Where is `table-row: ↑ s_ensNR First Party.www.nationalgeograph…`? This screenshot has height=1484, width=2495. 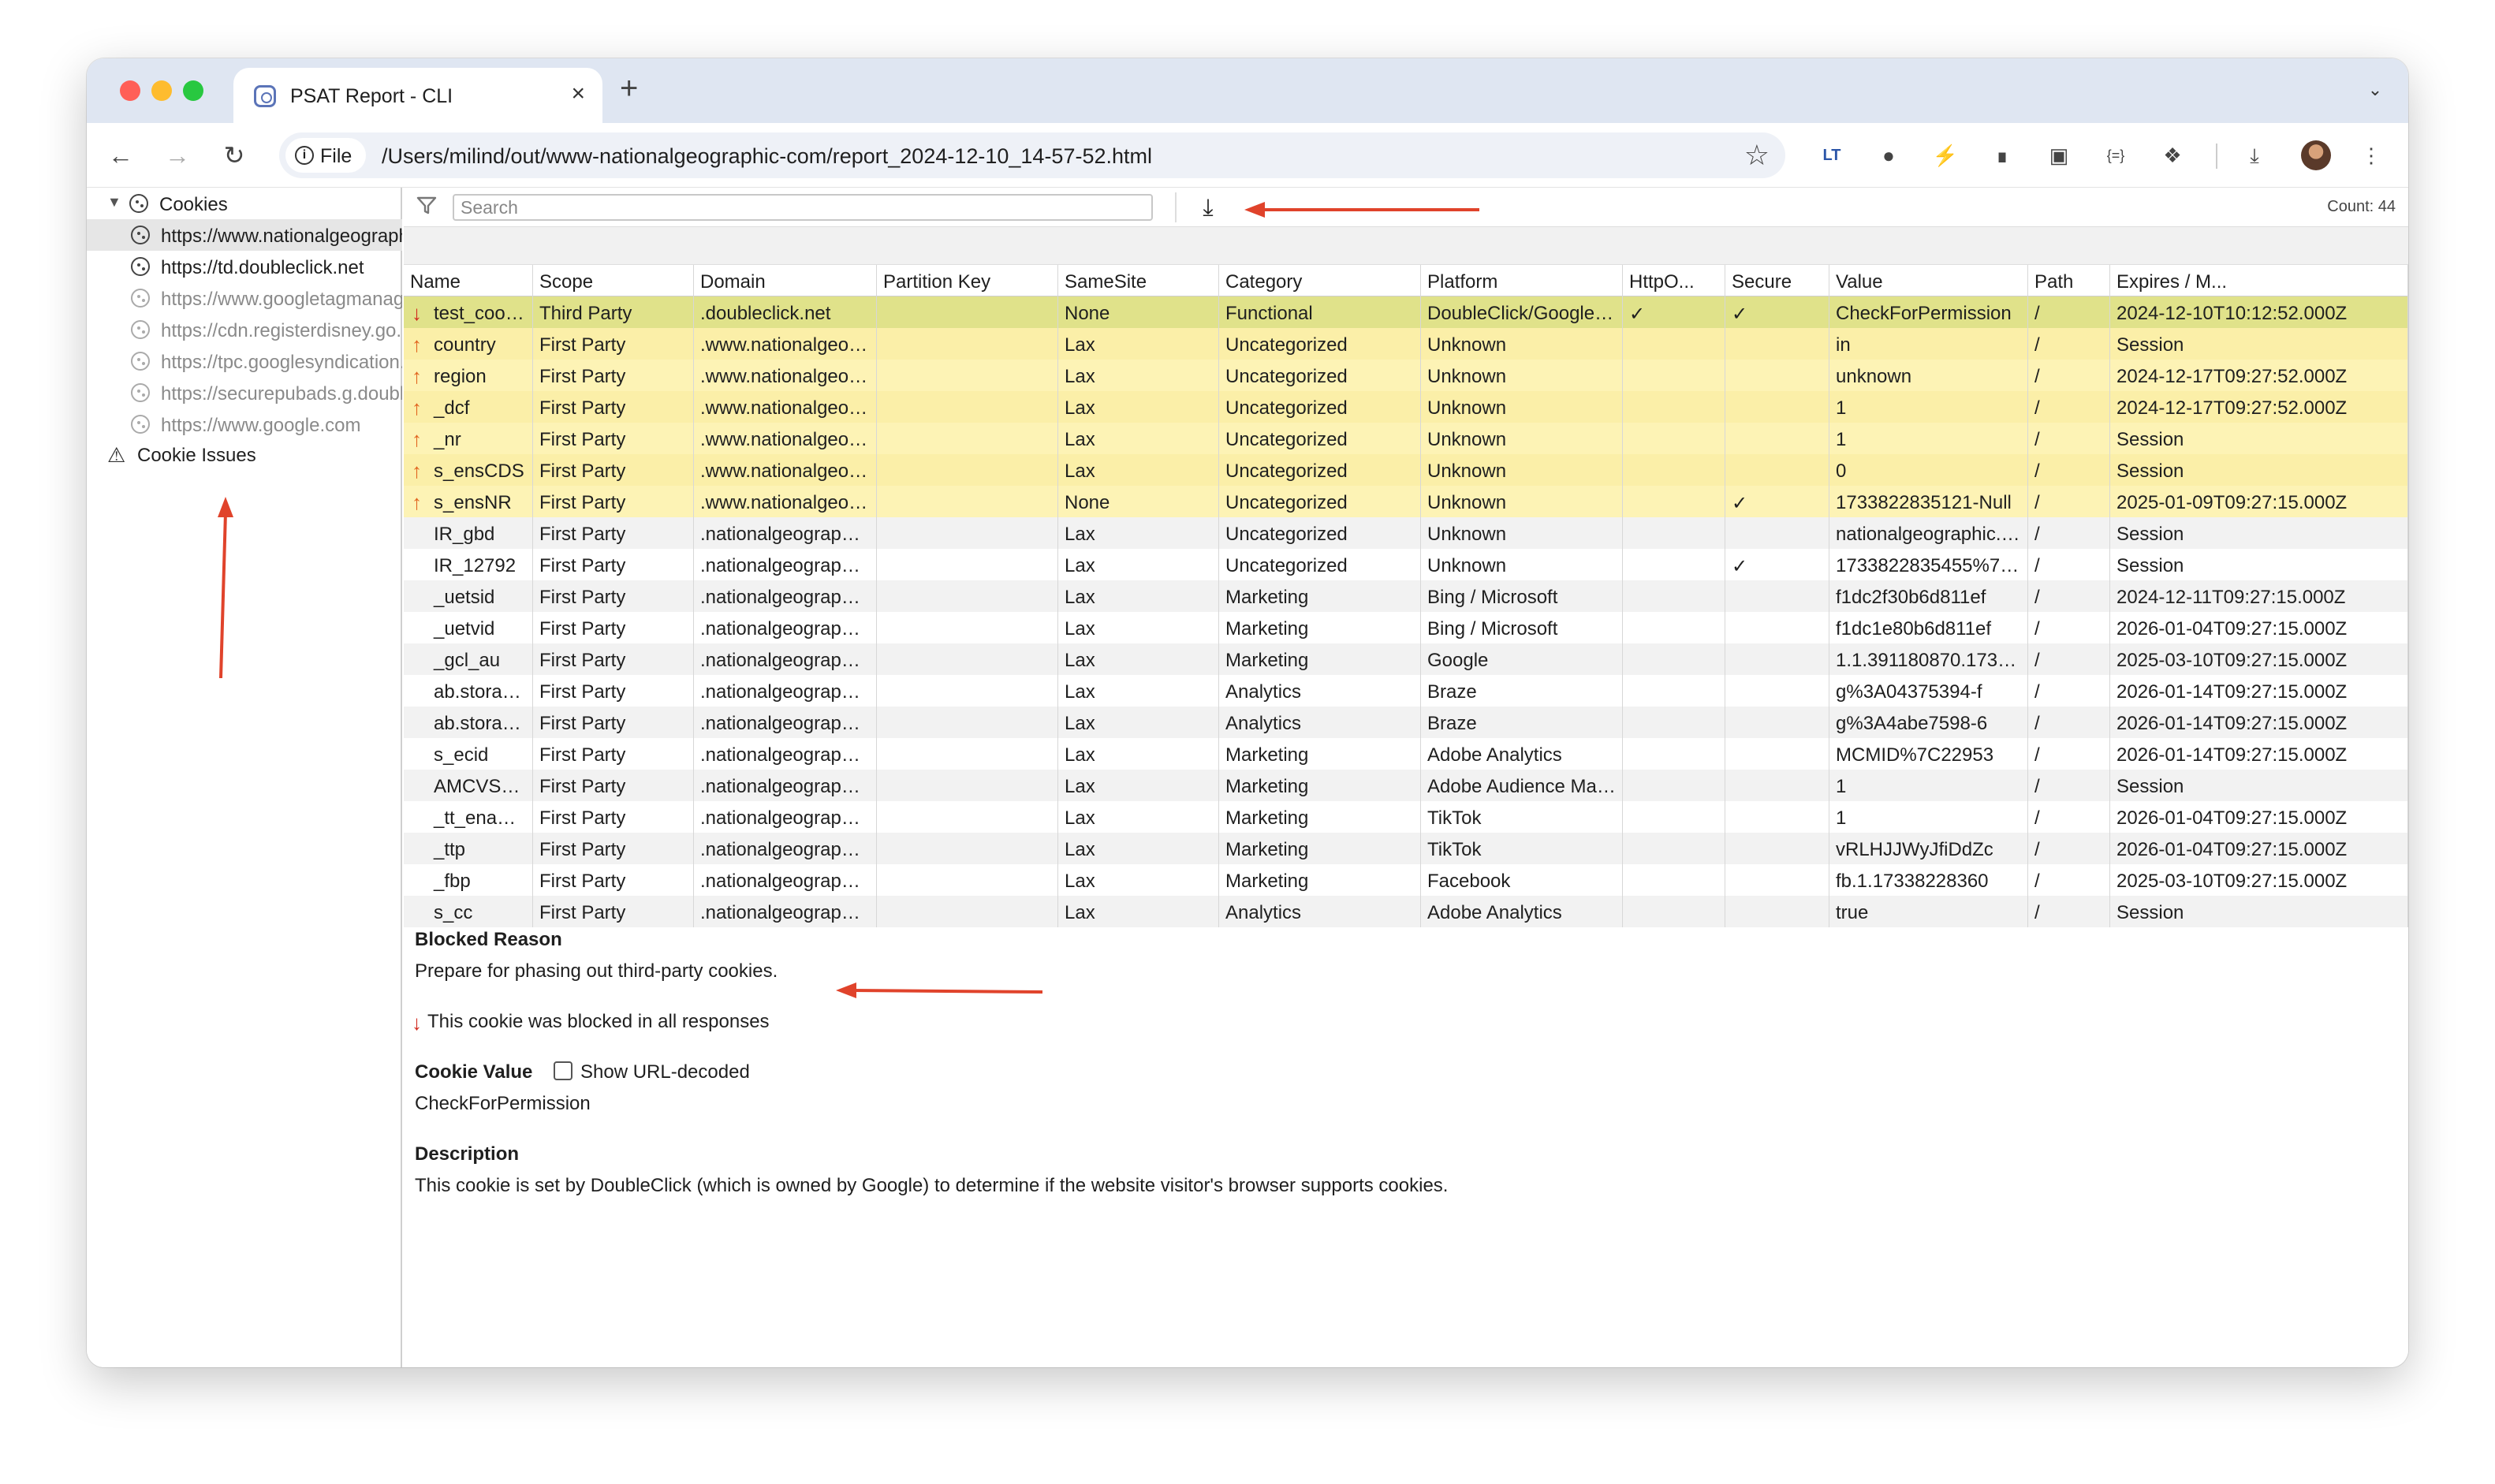 table-row: ↑ s_ensNR First Party.www.nationalgeograph… is located at coordinates (1406, 502).